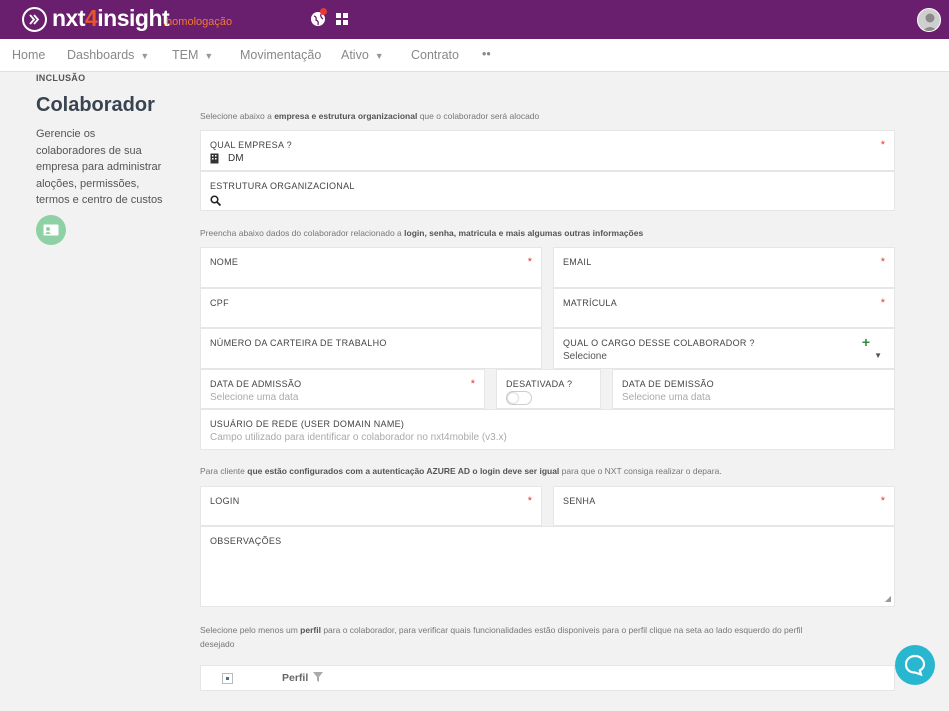 The image size is (949, 711). Describe the element at coordinates (215, 200) in the screenshot. I see `search-icon` at that location.